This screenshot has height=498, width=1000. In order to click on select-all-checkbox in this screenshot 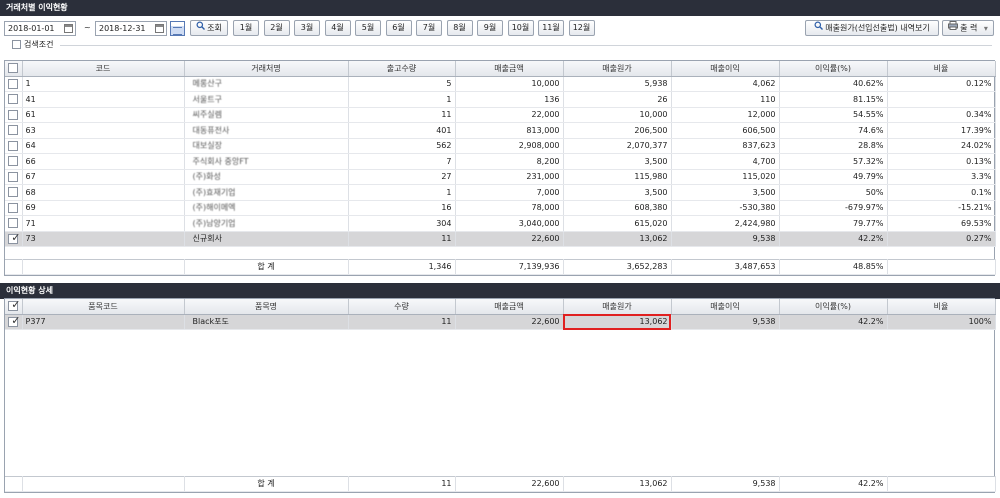, I will do `click(14, 69)`.